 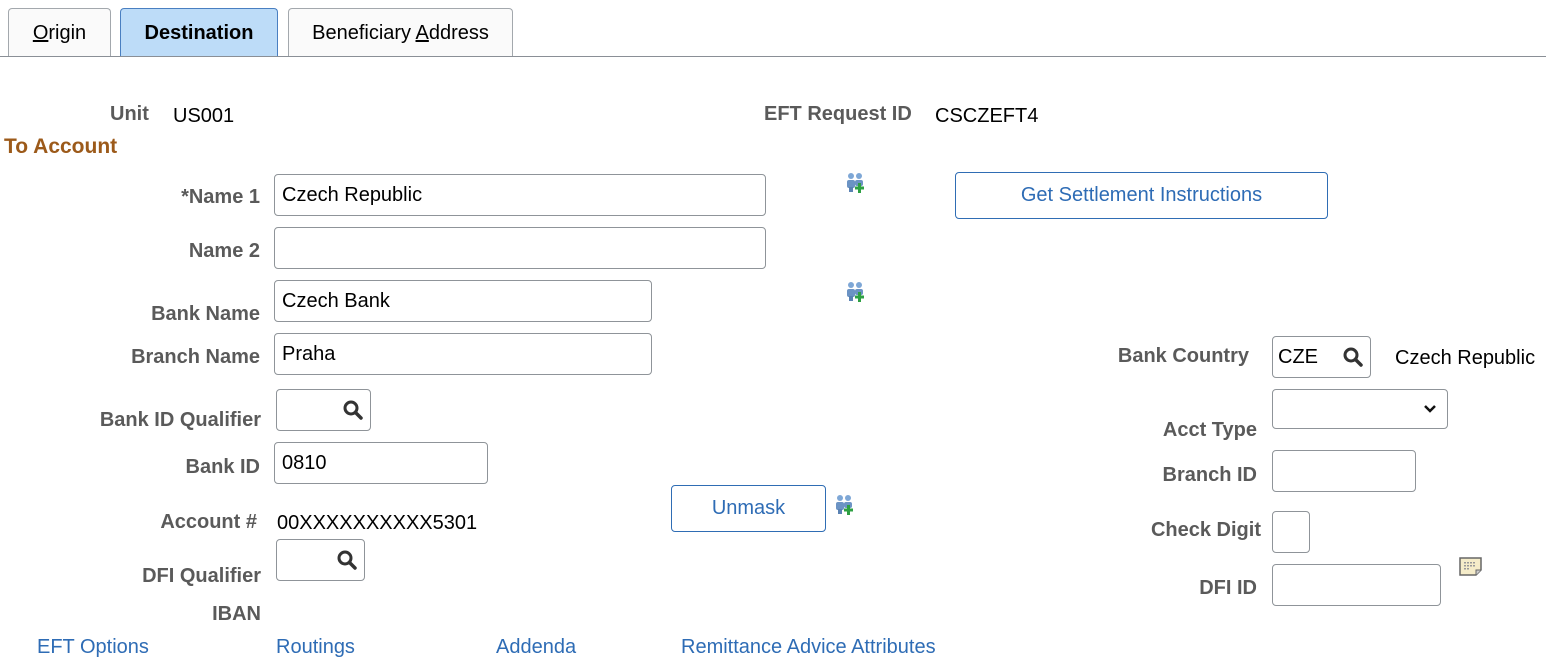 What do you see at coordinates (1291, 532) in the screenshot?
I see `check-digit-input` at bounding box center [1291, 532].